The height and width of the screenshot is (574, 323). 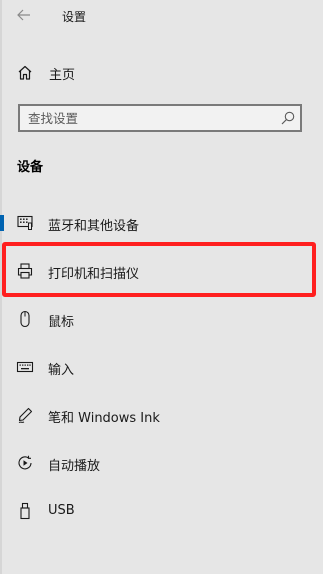 What do you see at coordinates (74, 17) in the screenshot?
I see `window-title: 设置` at bounding box center [74, 17].